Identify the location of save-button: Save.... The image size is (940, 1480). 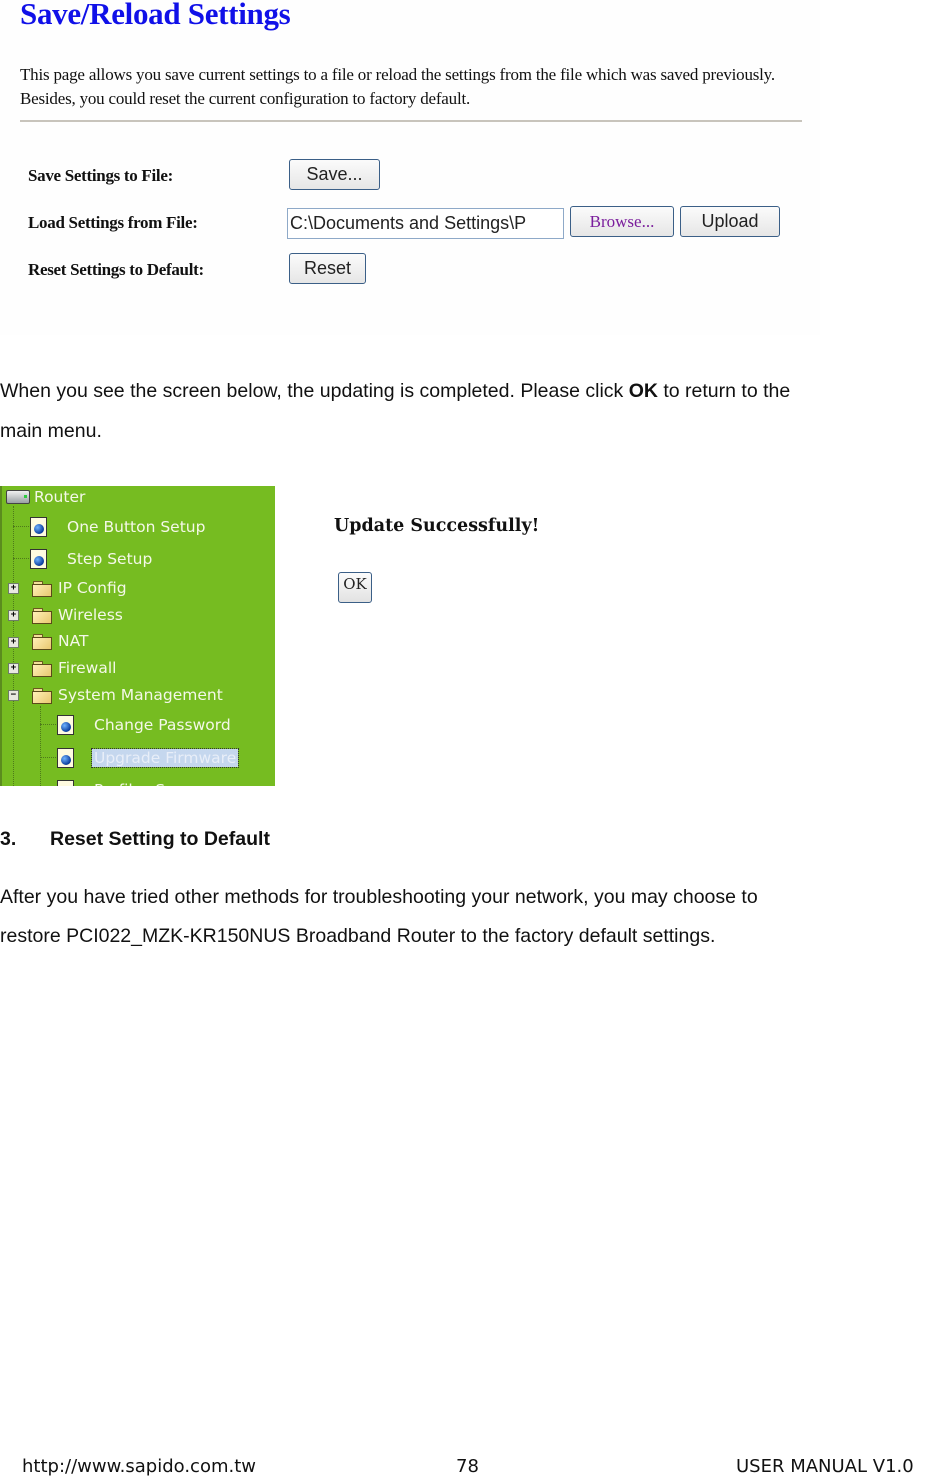
(334, 174).